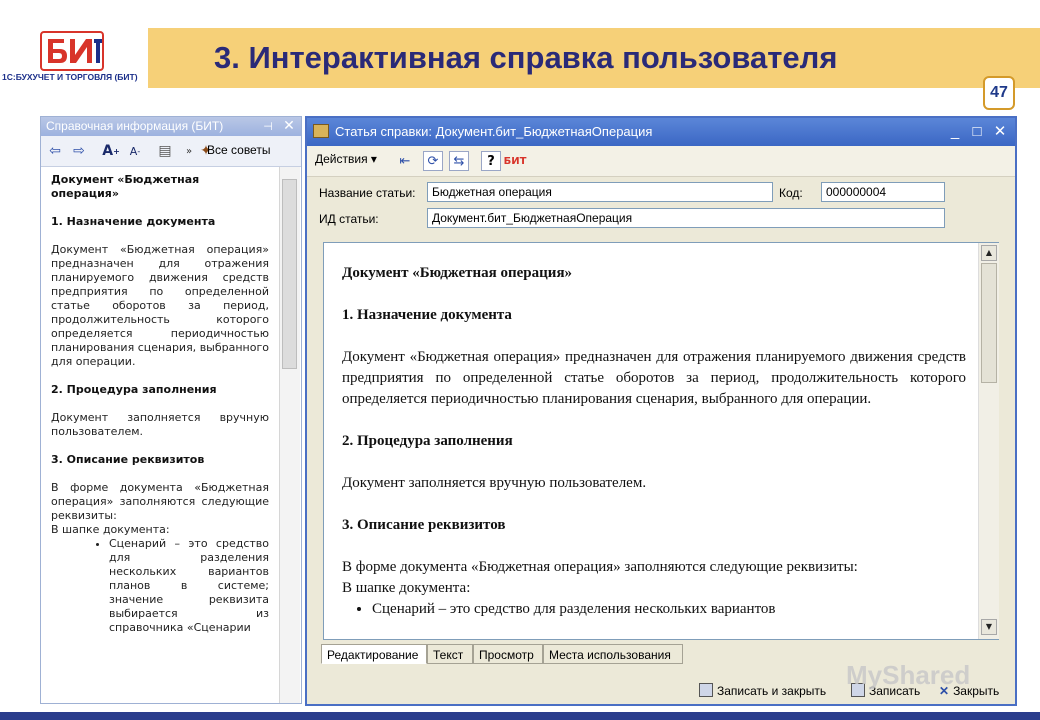 The image size is (1040, 720). I want to click on footer-strip, so click(520, 716).